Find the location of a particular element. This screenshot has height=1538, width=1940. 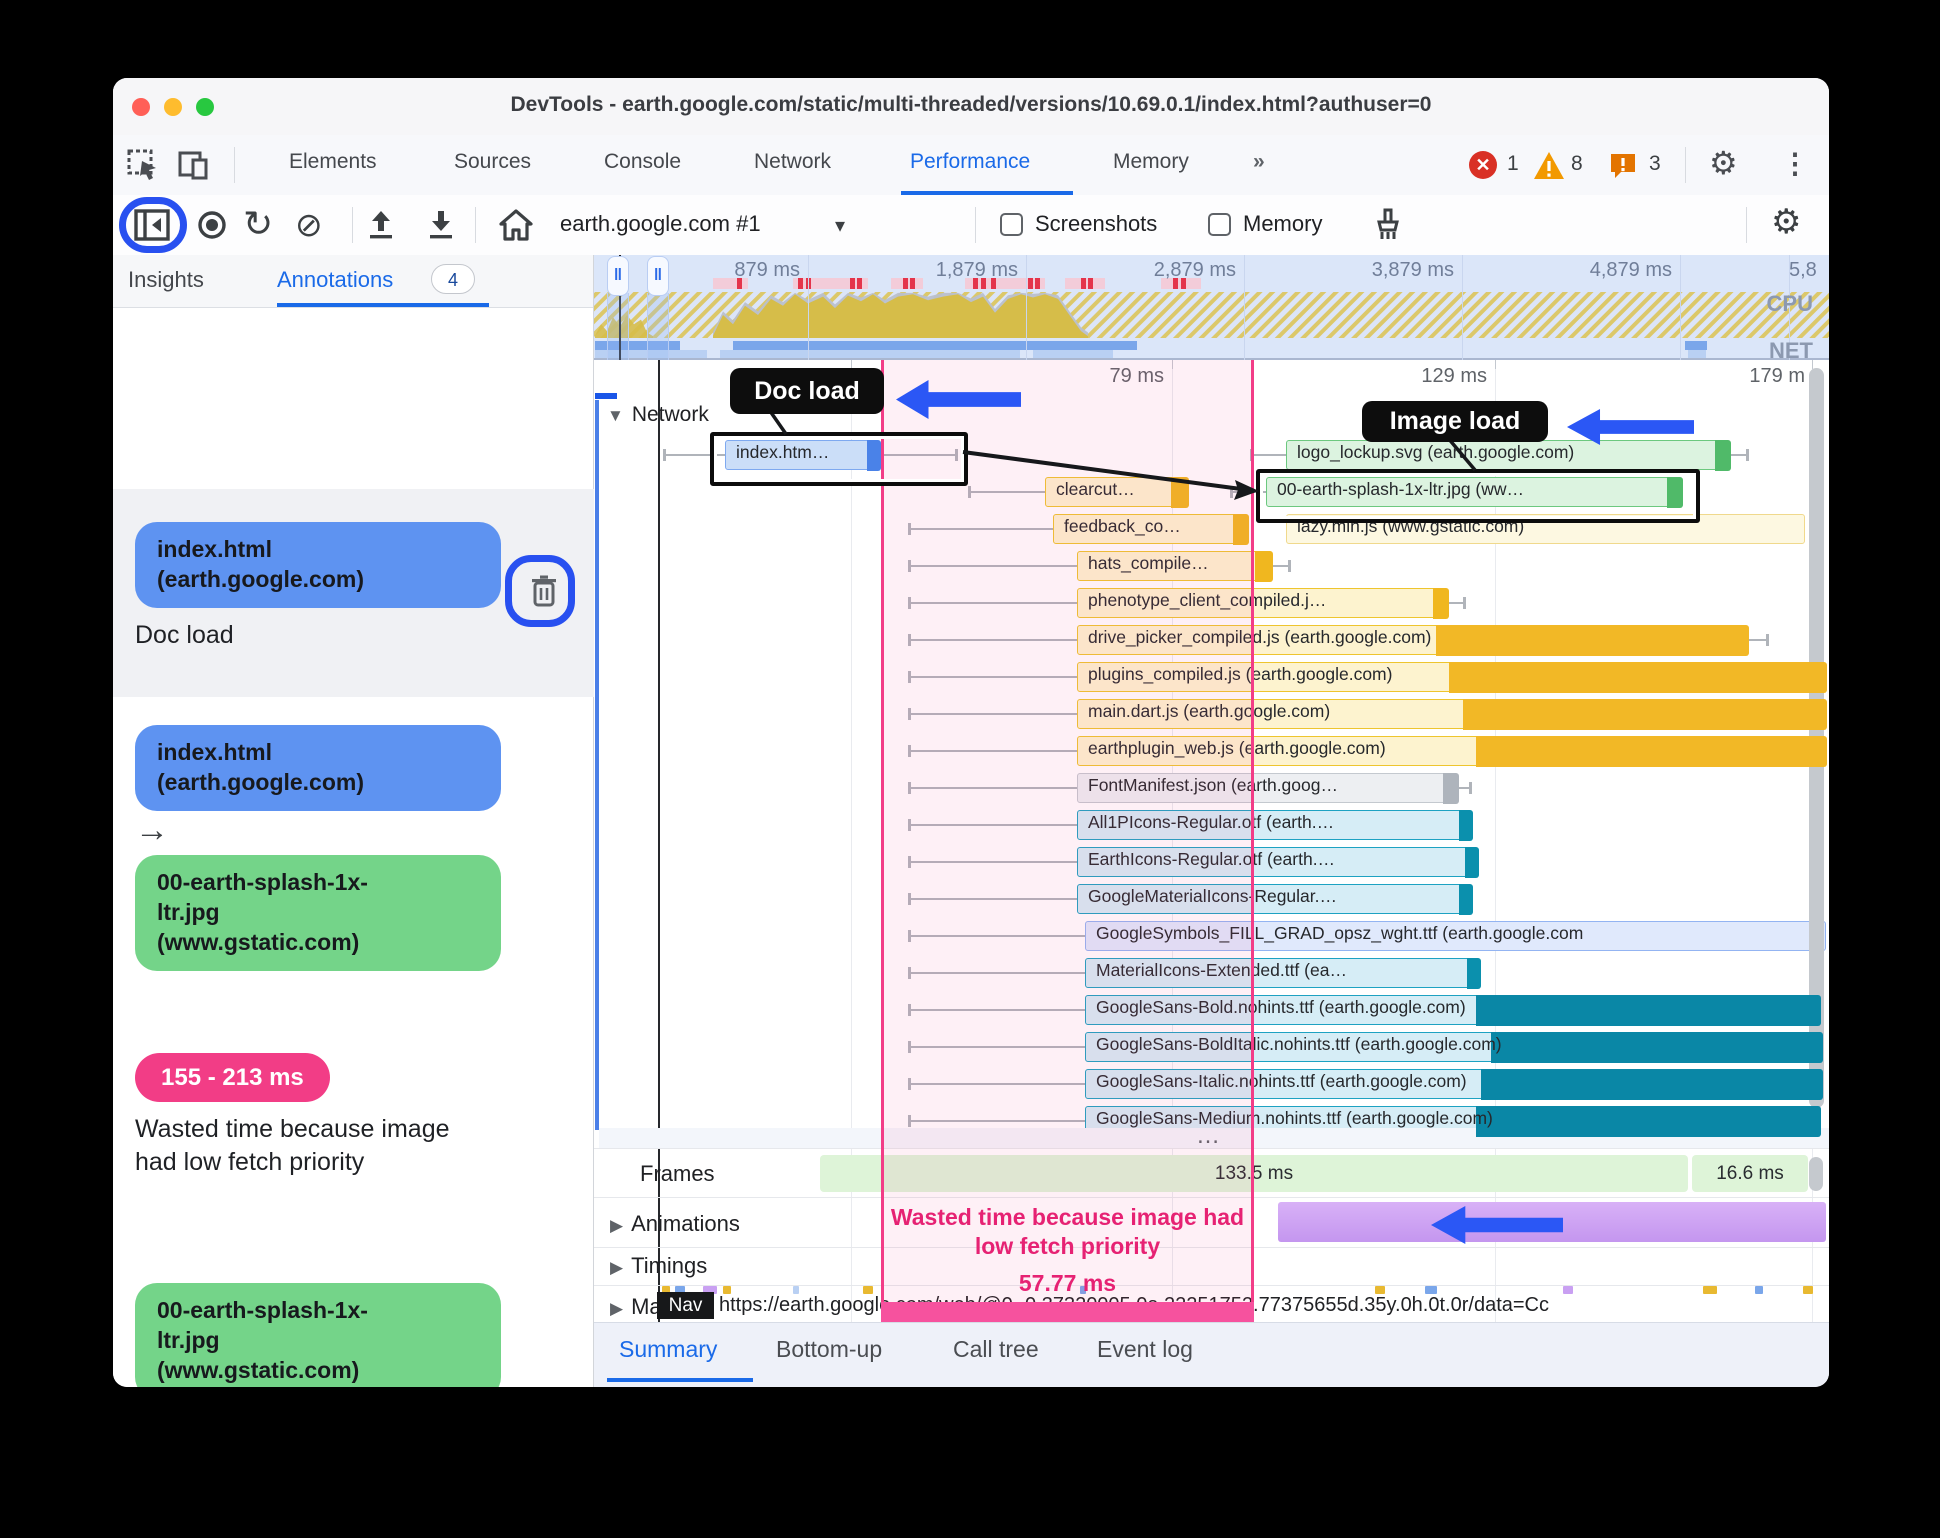

bottom-tab-call-tree: Call tree is located at coordinates (996, 1349).